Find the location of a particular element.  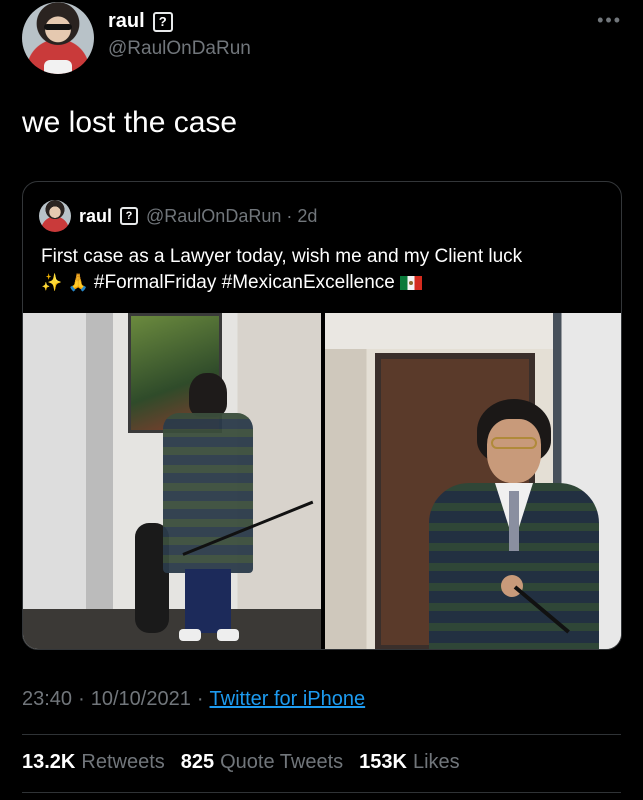

retweets-count: 13.2K is located at coordinates (49, 762).